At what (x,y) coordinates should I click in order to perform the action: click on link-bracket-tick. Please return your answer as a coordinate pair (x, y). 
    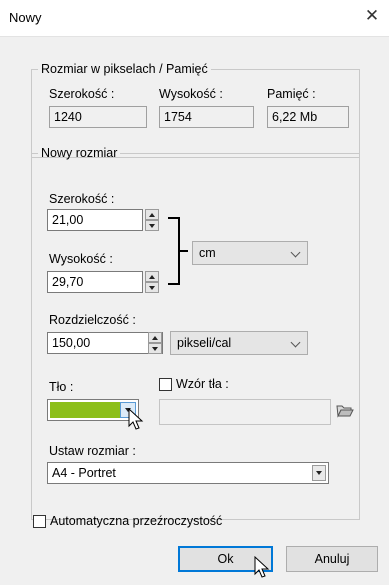
    Looking at the image, I should click on (184, 251).